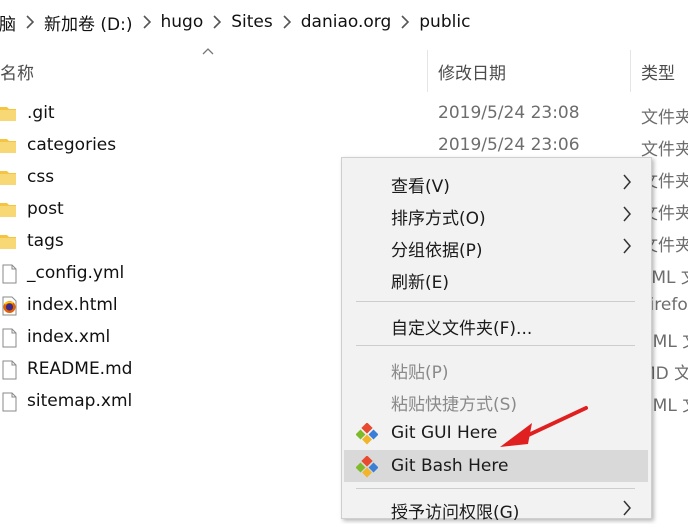 Image resolution: width=688 pixels, height=524 pixels. What do you see at coordinates (437, 251) in the screenshot?
I see `menu-item-label: 分组依据(P)` at bounding box center [437, 251].